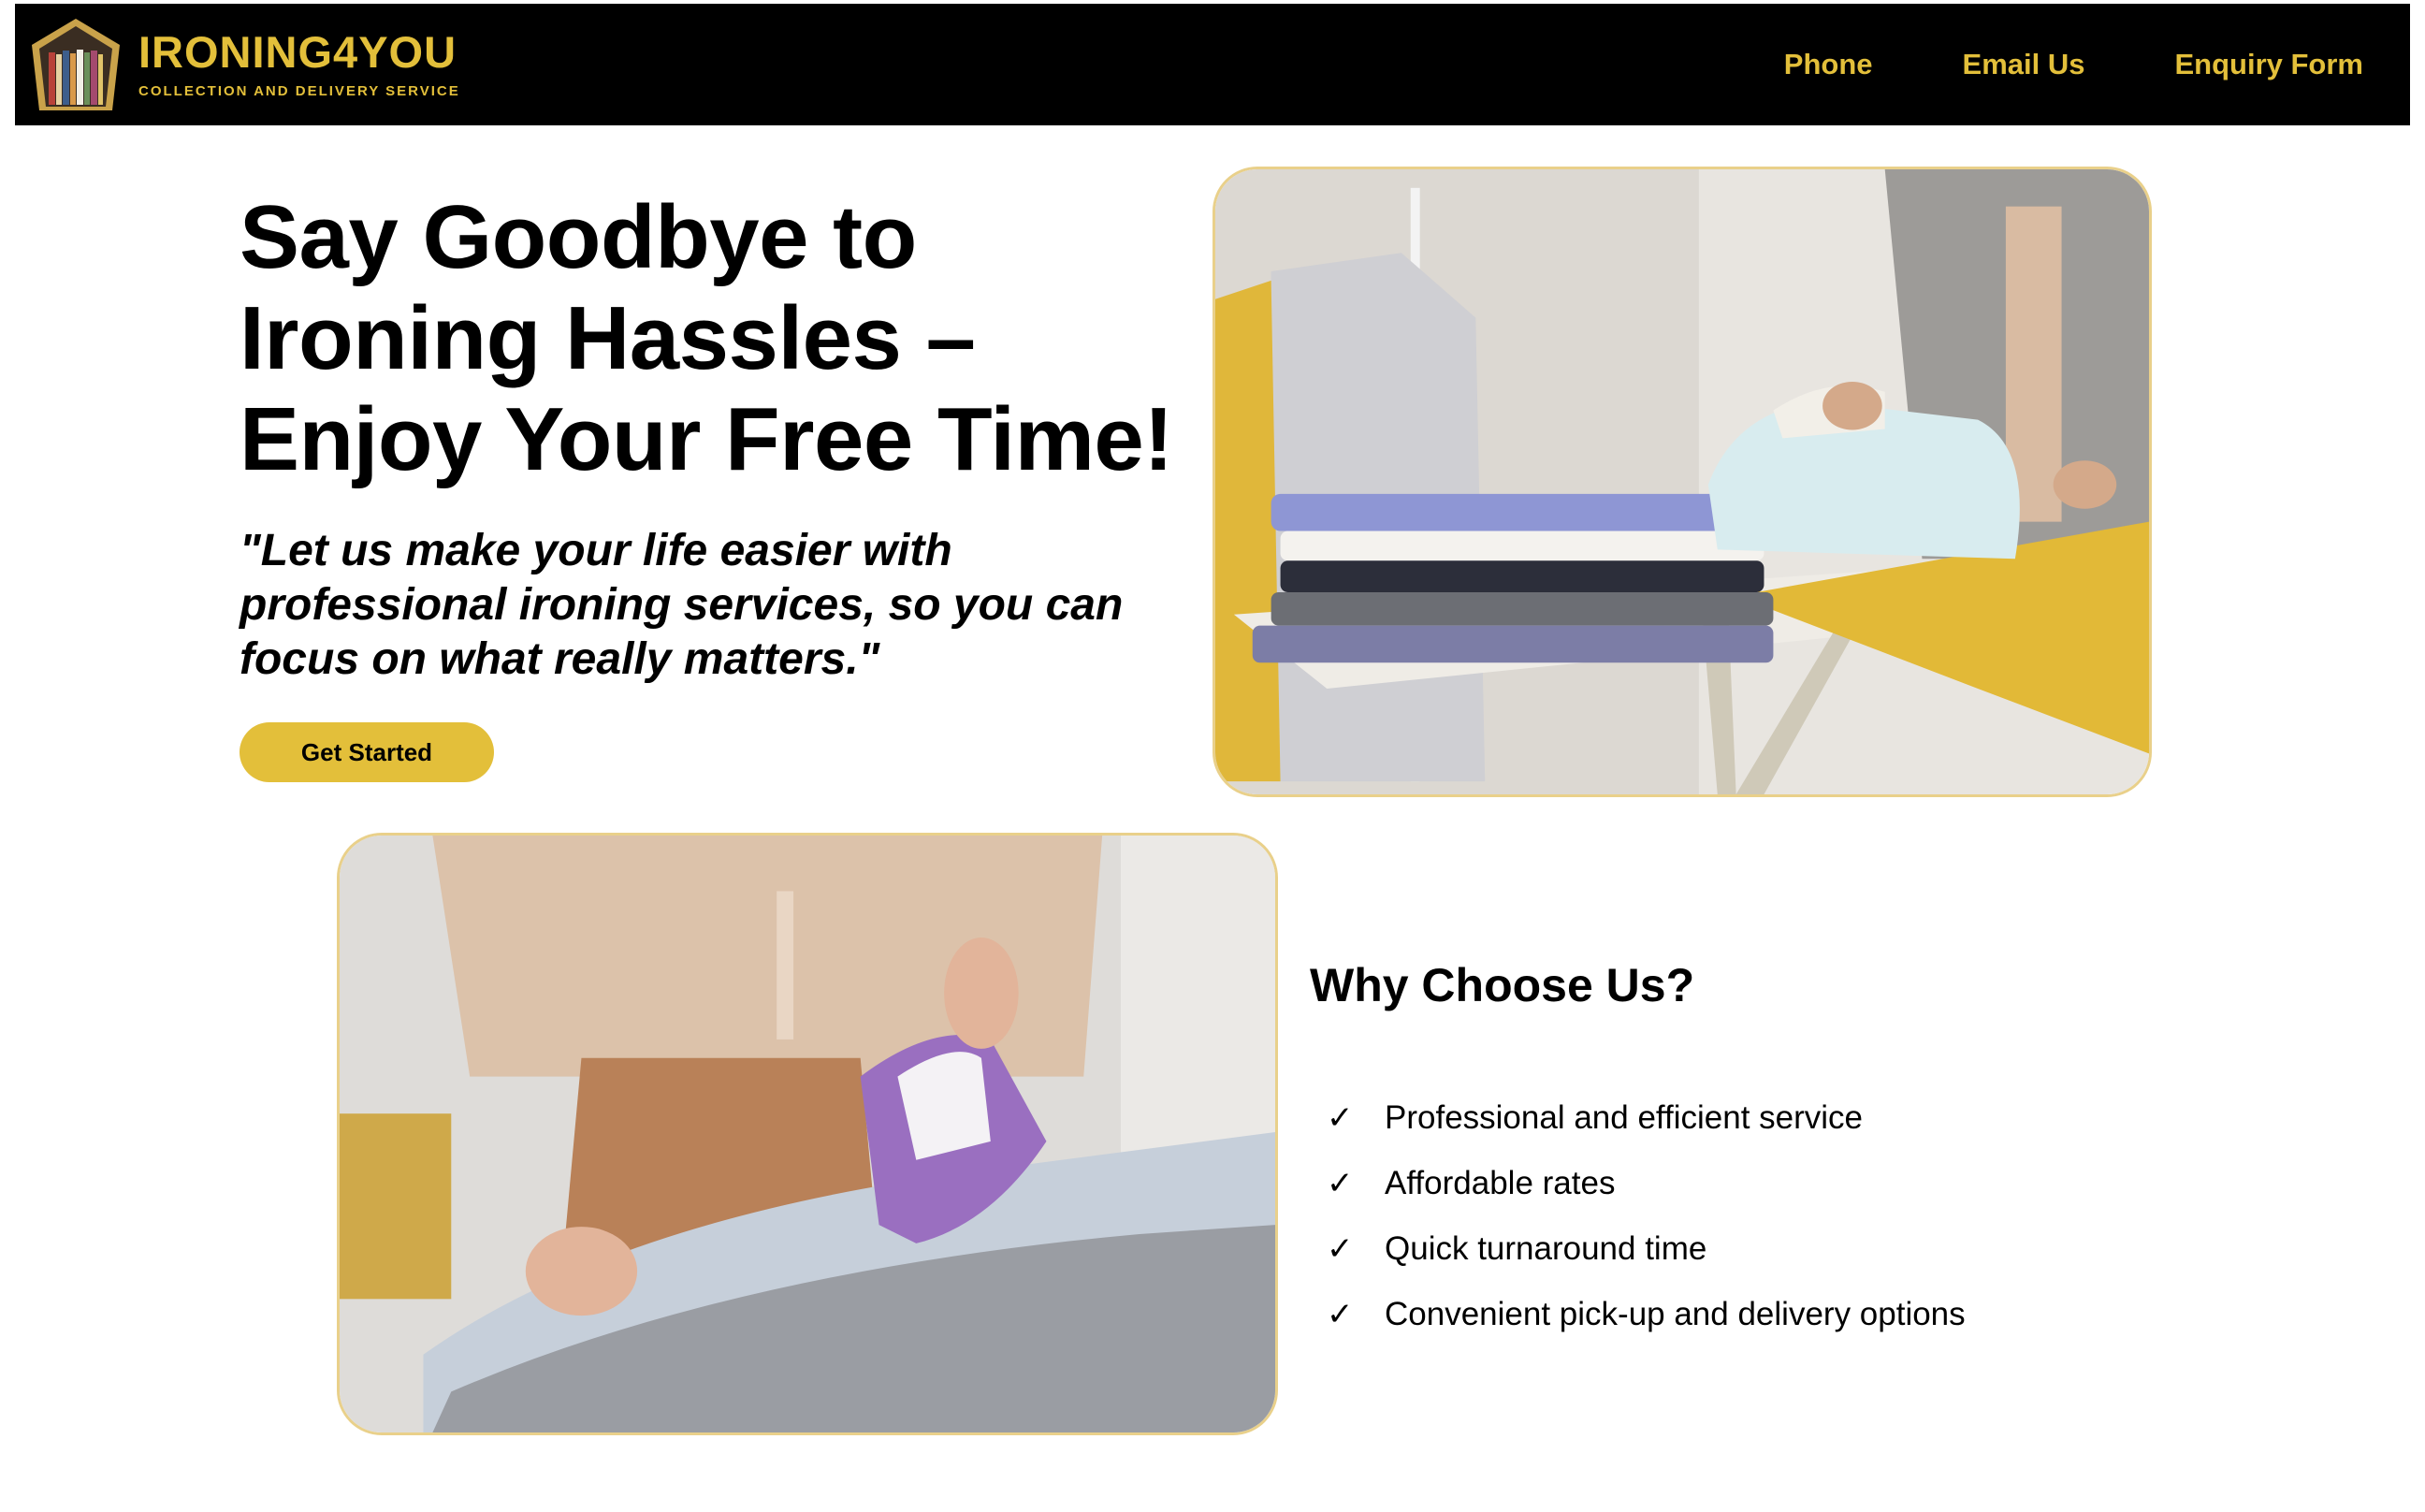 This screenshot has width=2425, height=1512. I want to click on benefit-text: Affordable rates, so click(1500, 1183).